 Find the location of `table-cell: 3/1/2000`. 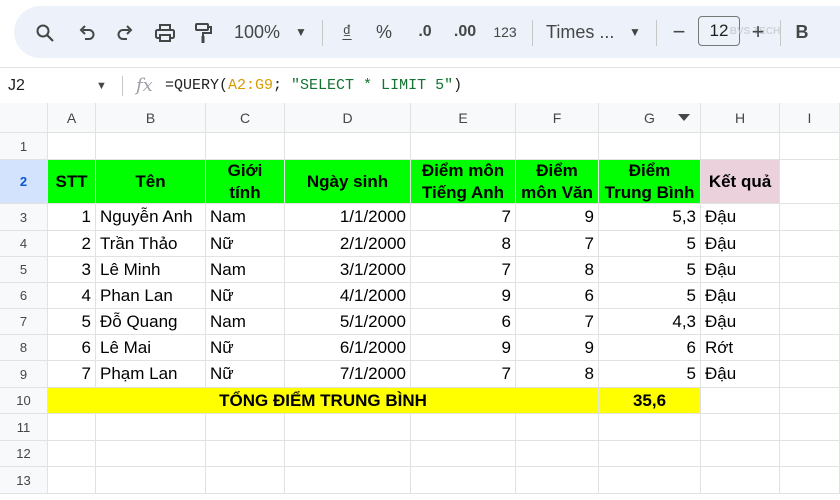

table-cell: 3/1/2000 is located at coordinates (348, 270).